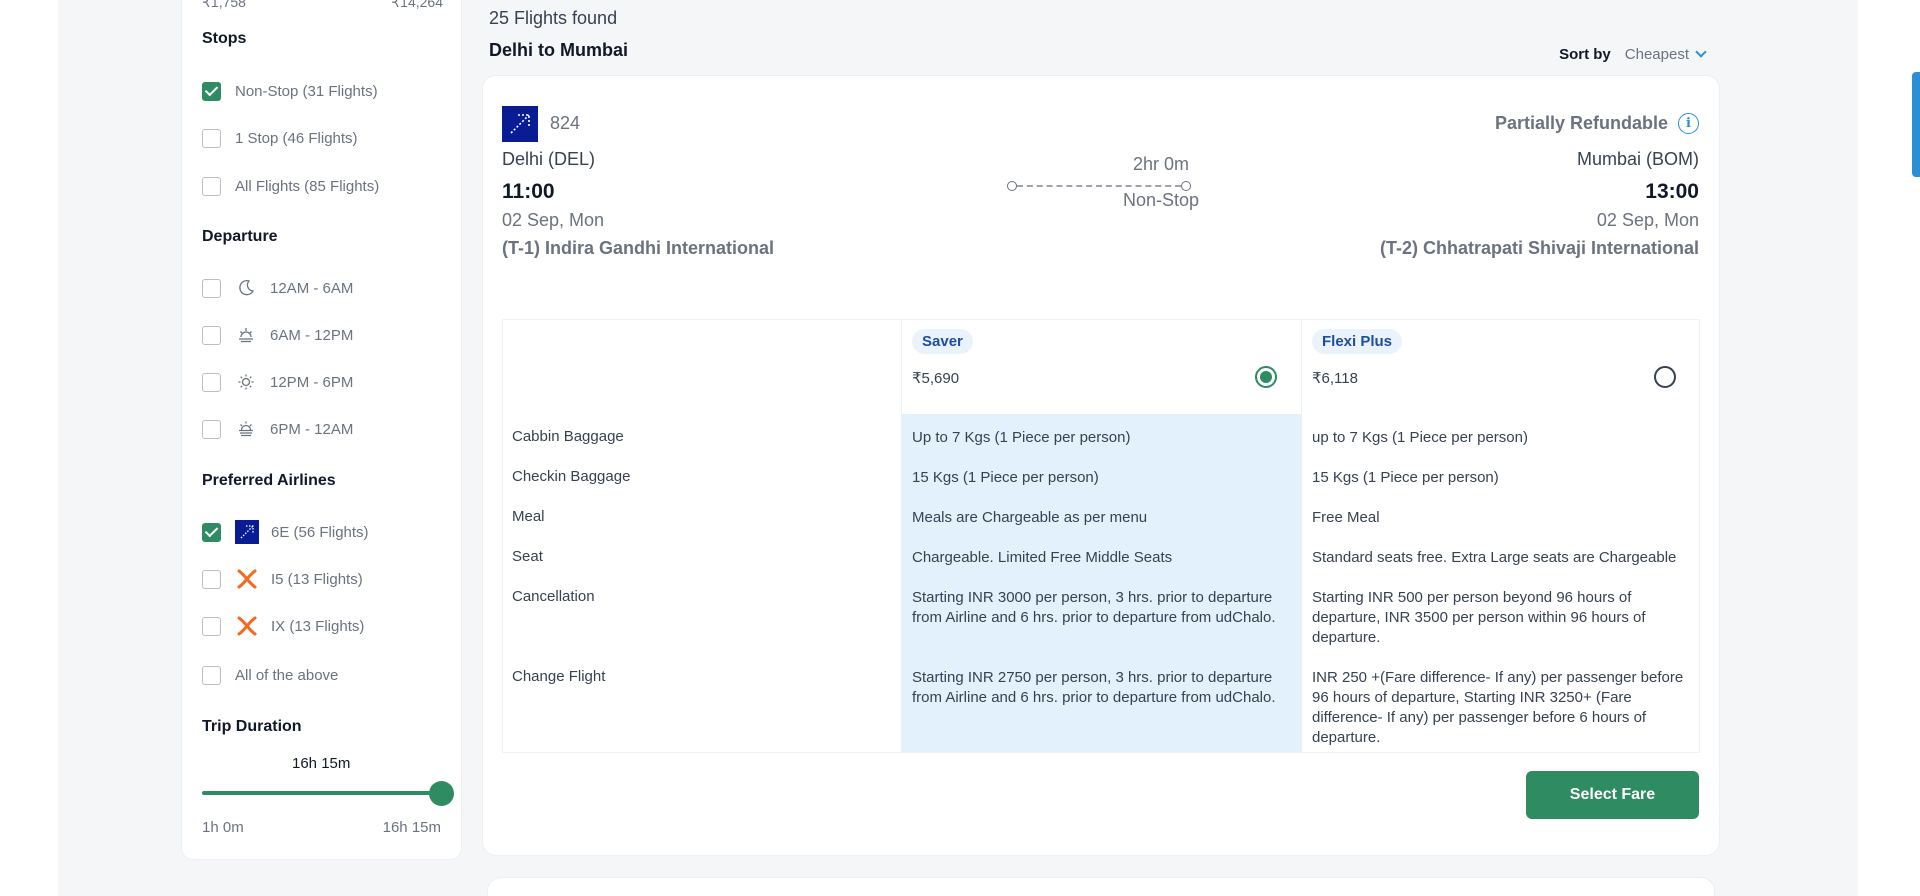  What do you see at coordinates (1637, 159) in the screenshot?
I see `destination-city: Mumbai (BOM)` at bounding box center [1637, 159].